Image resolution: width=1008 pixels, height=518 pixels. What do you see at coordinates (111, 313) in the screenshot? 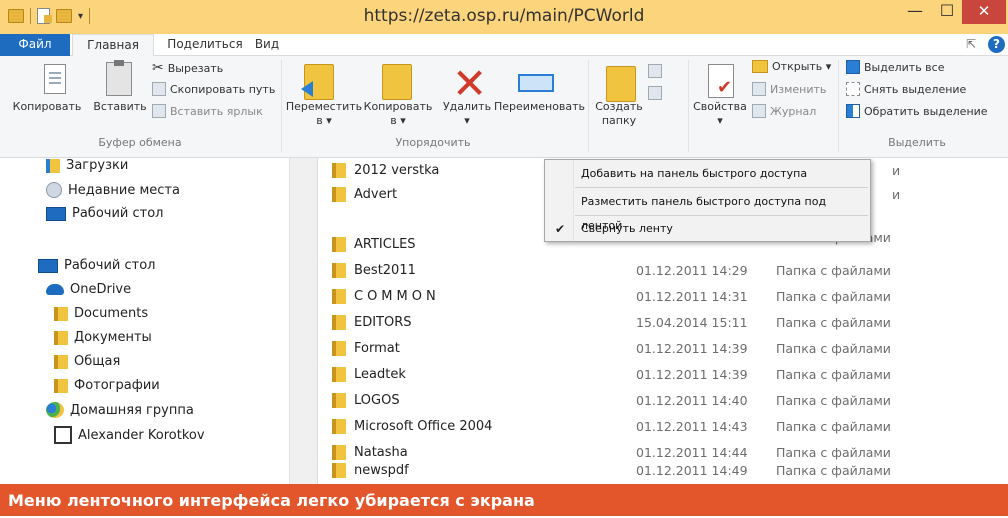
I see `nav-item-label: Documents` at bounding box center [111, 313].